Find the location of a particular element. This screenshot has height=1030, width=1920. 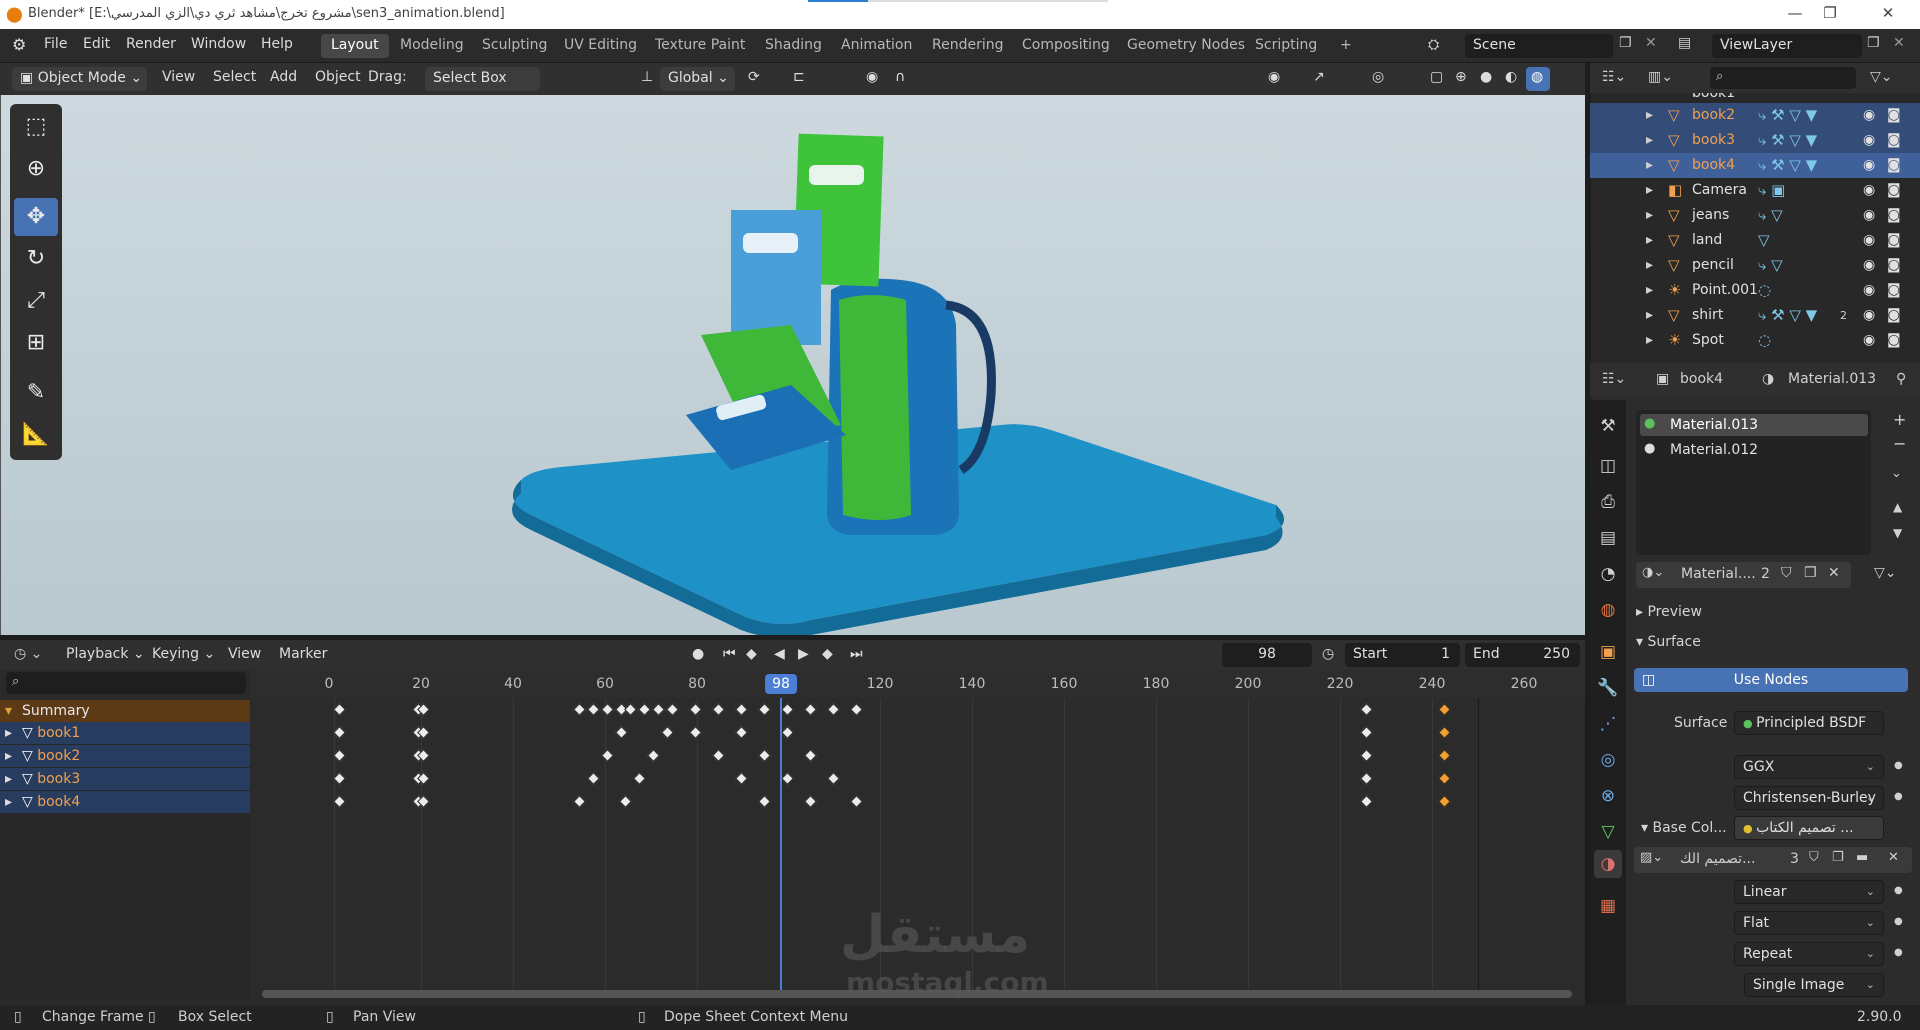

channel-search-input: ⌕ is located at coordinates (126, 683).